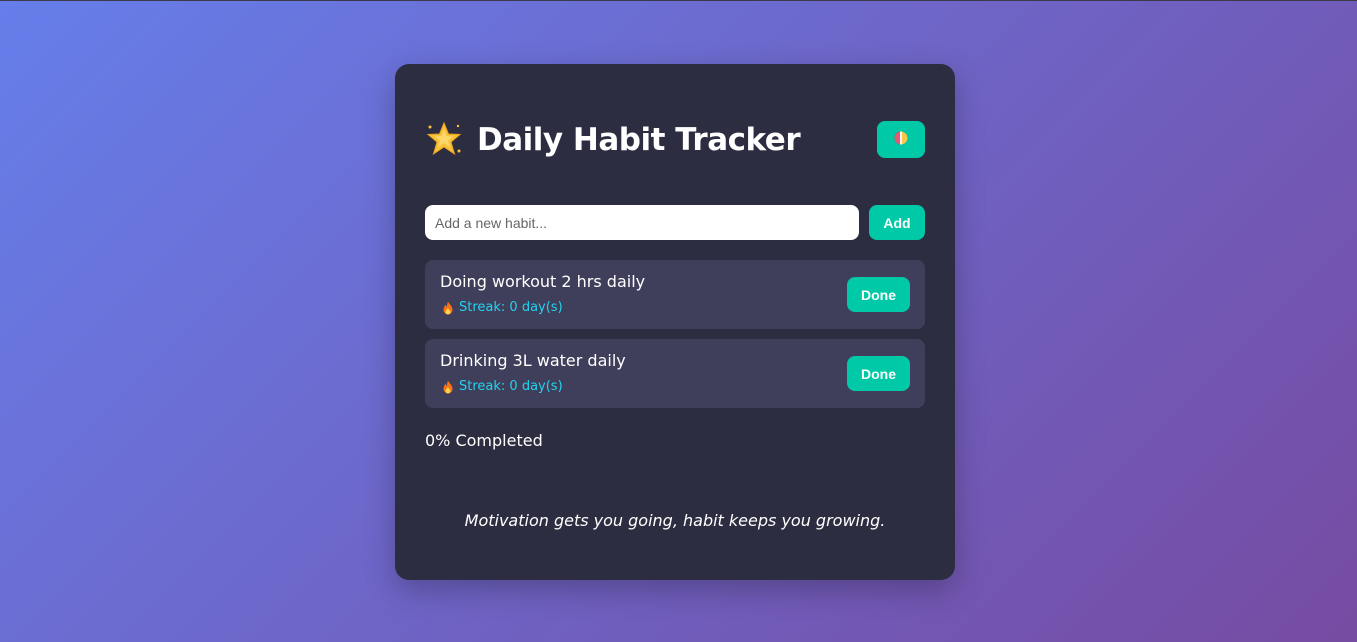 The image size is (1357, 642). Describe the element at coordinates (543, 281) in the screenshot. I see `habit-name: Doing workout 2 hrs daily` at that location.